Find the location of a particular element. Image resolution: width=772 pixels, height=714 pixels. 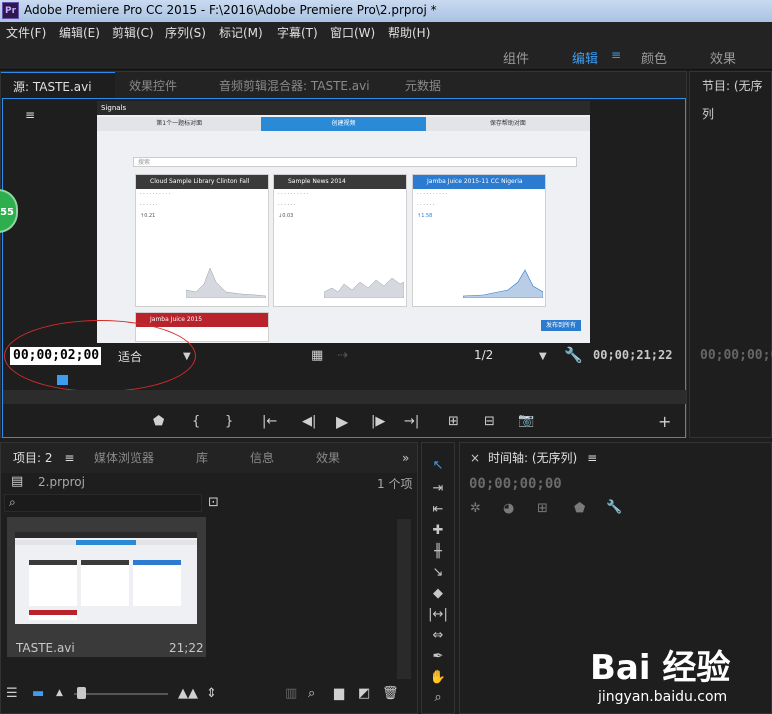

find-icon: ⊡ is located at coordinates (213, 502).